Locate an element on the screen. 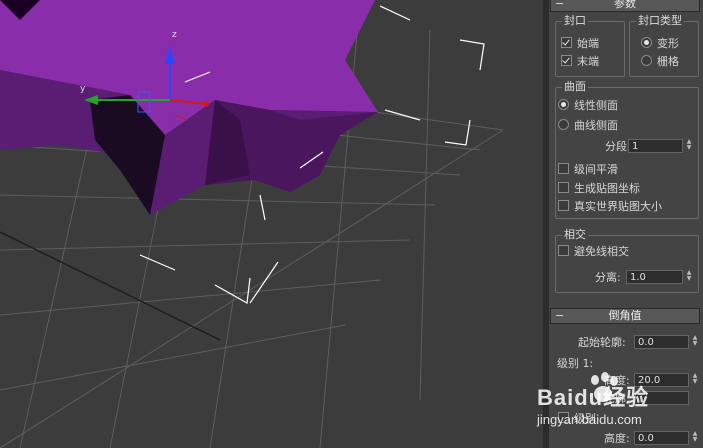 This screenshot has width=703, height=448. rollout-bevel-values-title: 倒角值 is located at coordinates (625, 315).